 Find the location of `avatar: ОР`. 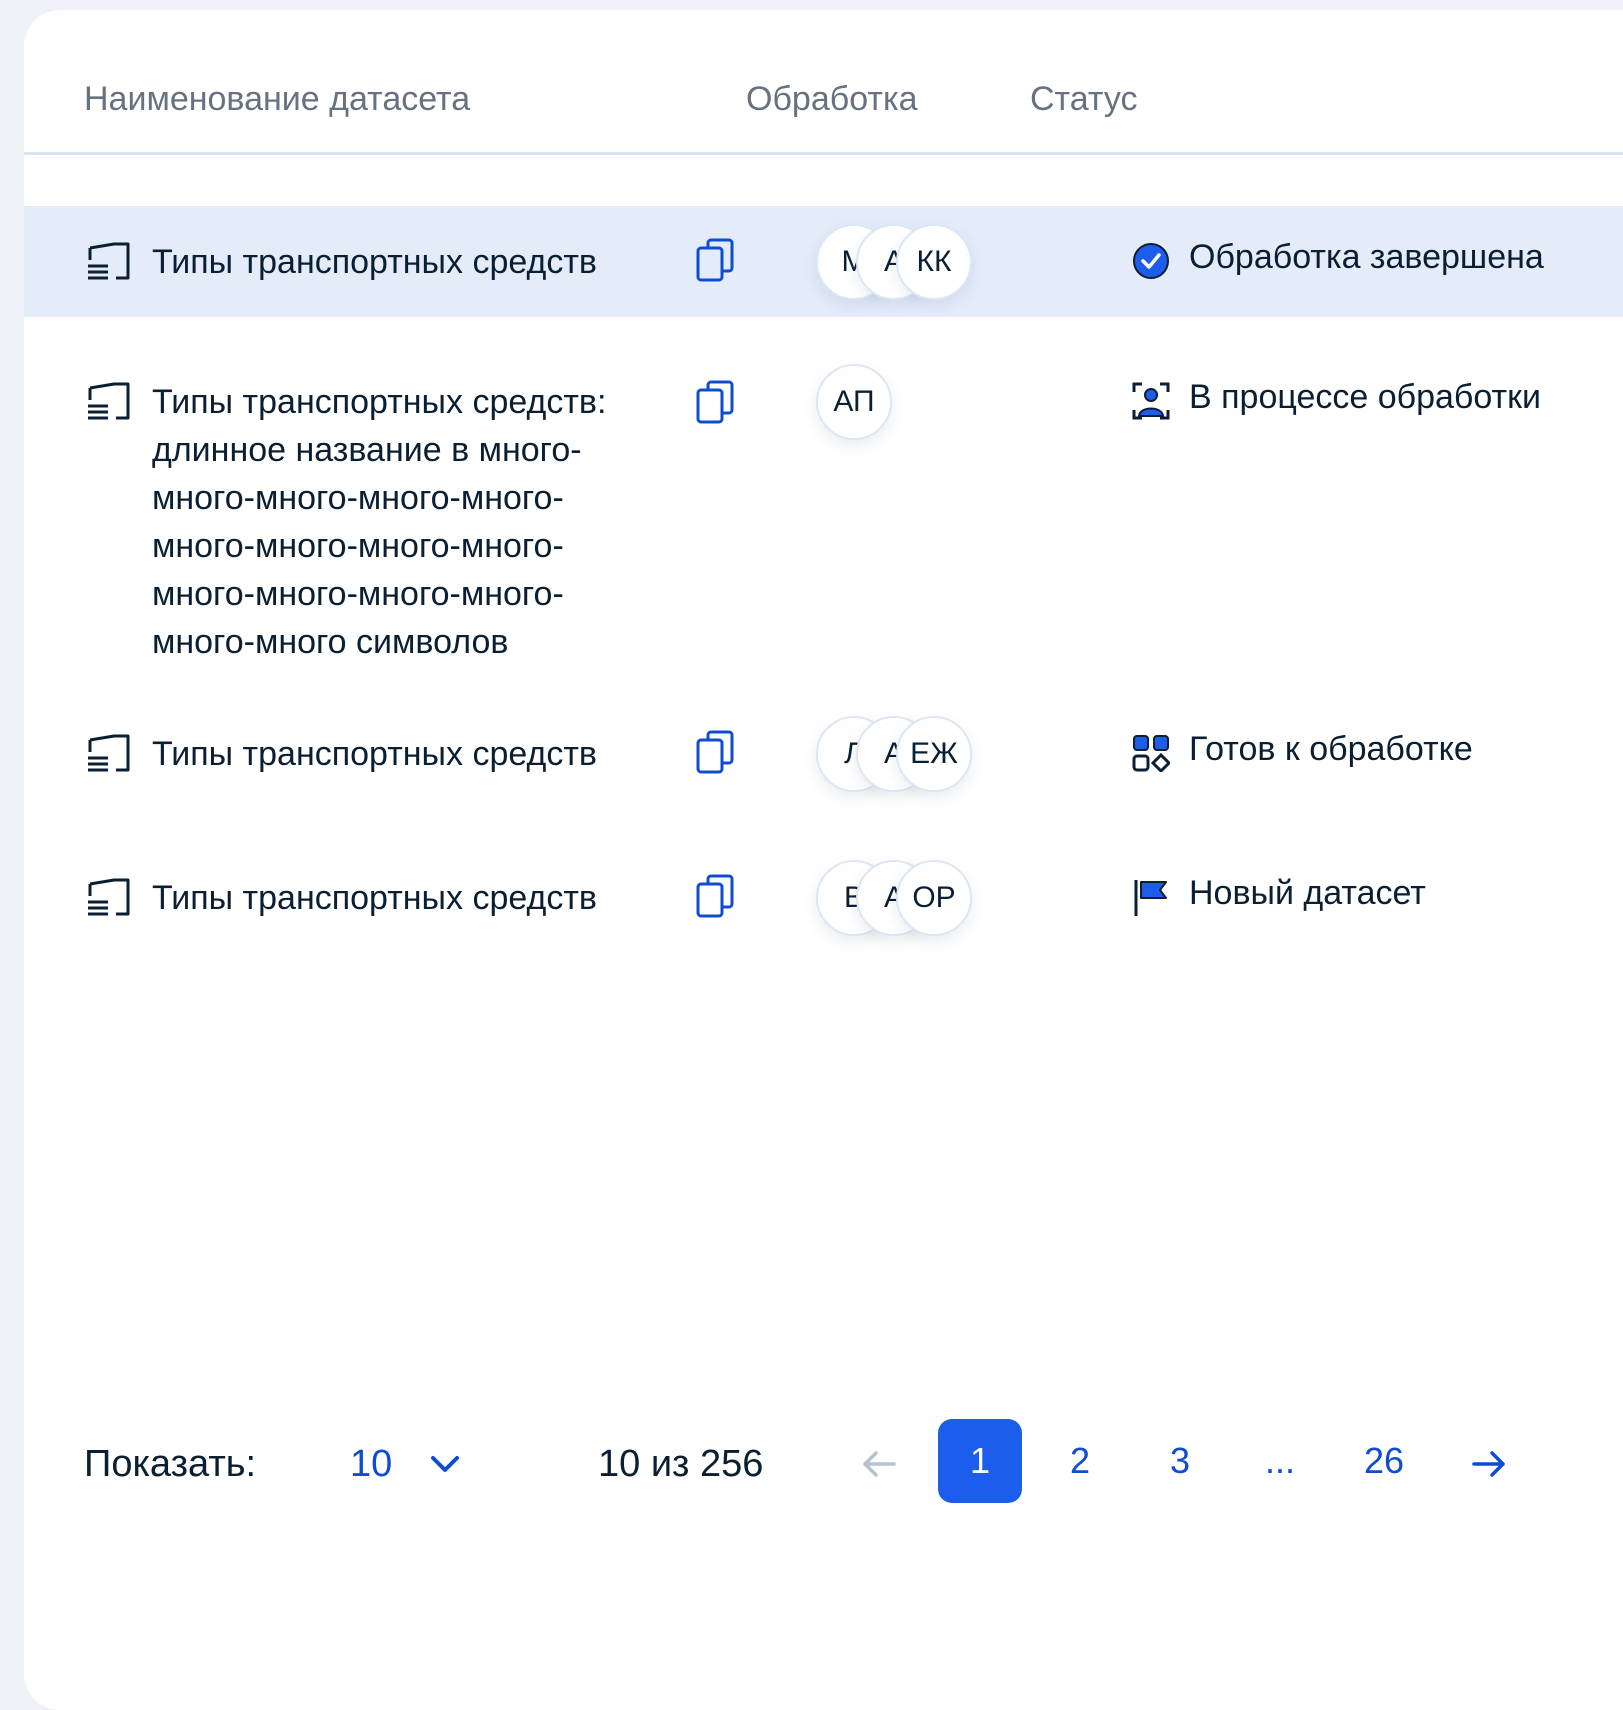

avatar: ОР is located at coordinates (934, 898).